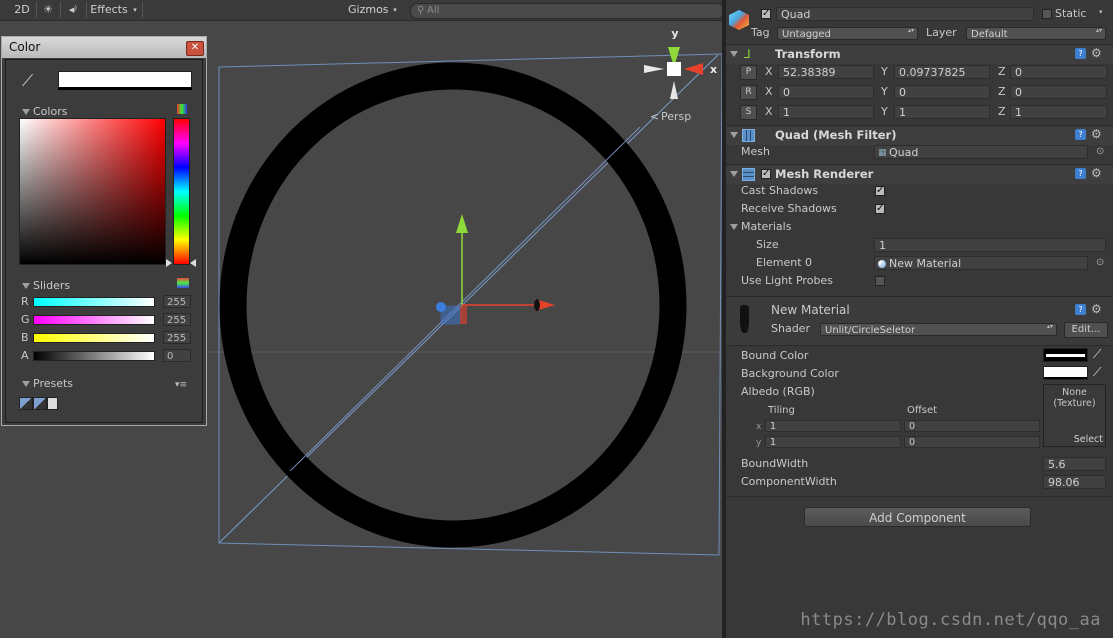  Describe the element at coordinates (135, 10) in the screenshot. I see `effects-chevron-down-icon: ▾` at that location.